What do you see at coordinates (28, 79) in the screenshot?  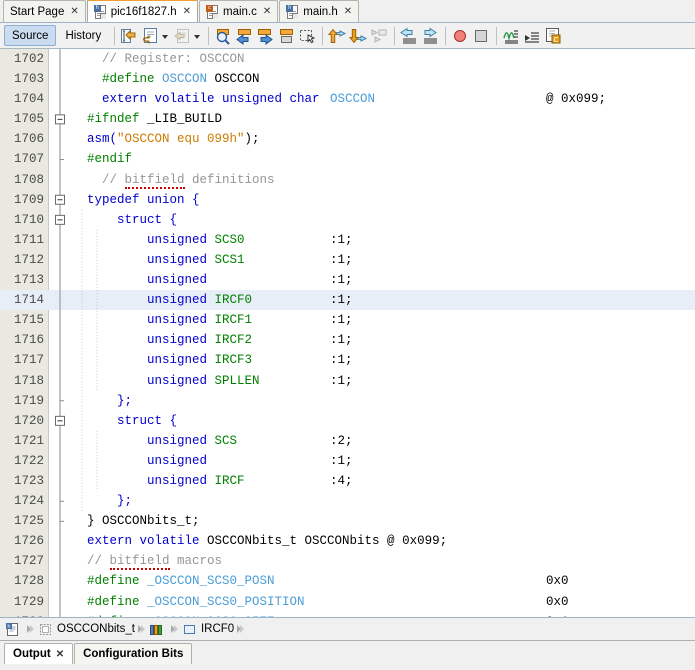 I see `line-number: 1703` at bounding box center [28, 79].